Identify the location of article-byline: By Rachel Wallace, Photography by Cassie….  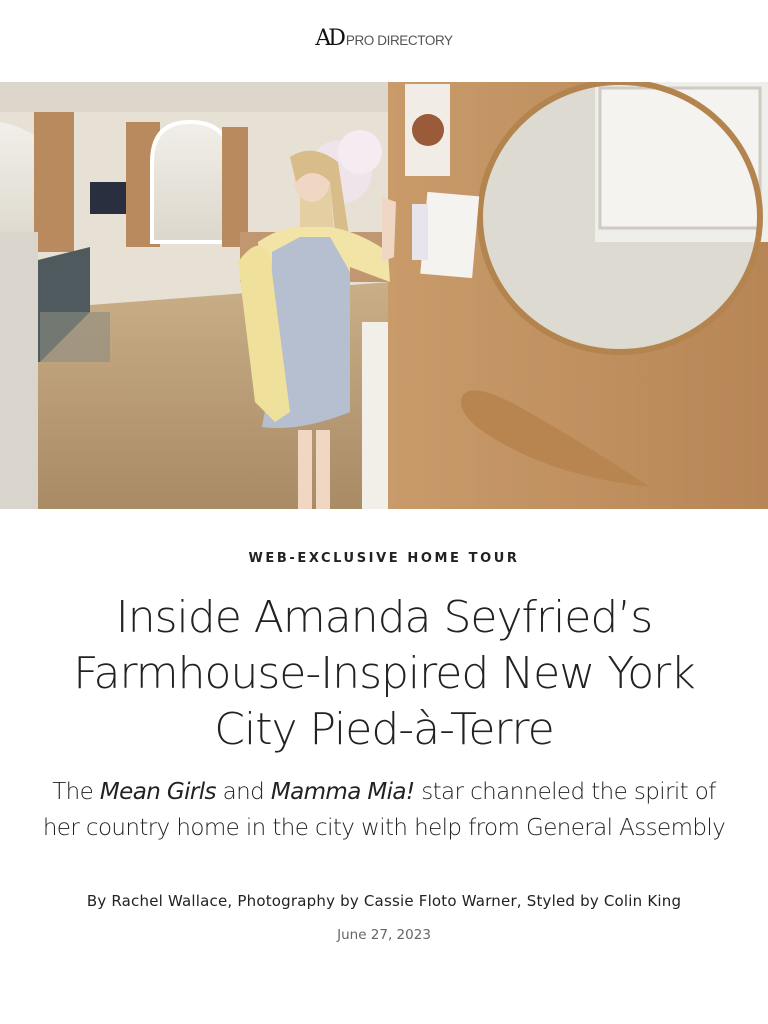
(384, 901).